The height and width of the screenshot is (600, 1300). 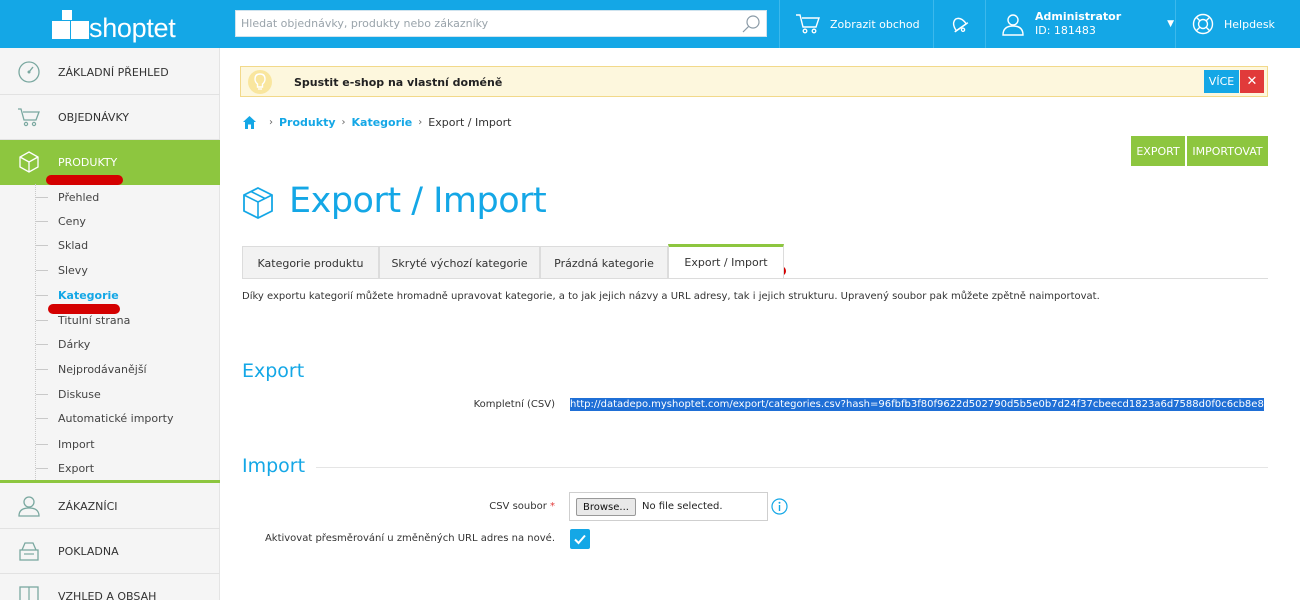 What do you see at coordinates (604, 262) in the screenshot?
I see `tab-empty-category: Prázdná kategorie` at bounding box center [604, 262].